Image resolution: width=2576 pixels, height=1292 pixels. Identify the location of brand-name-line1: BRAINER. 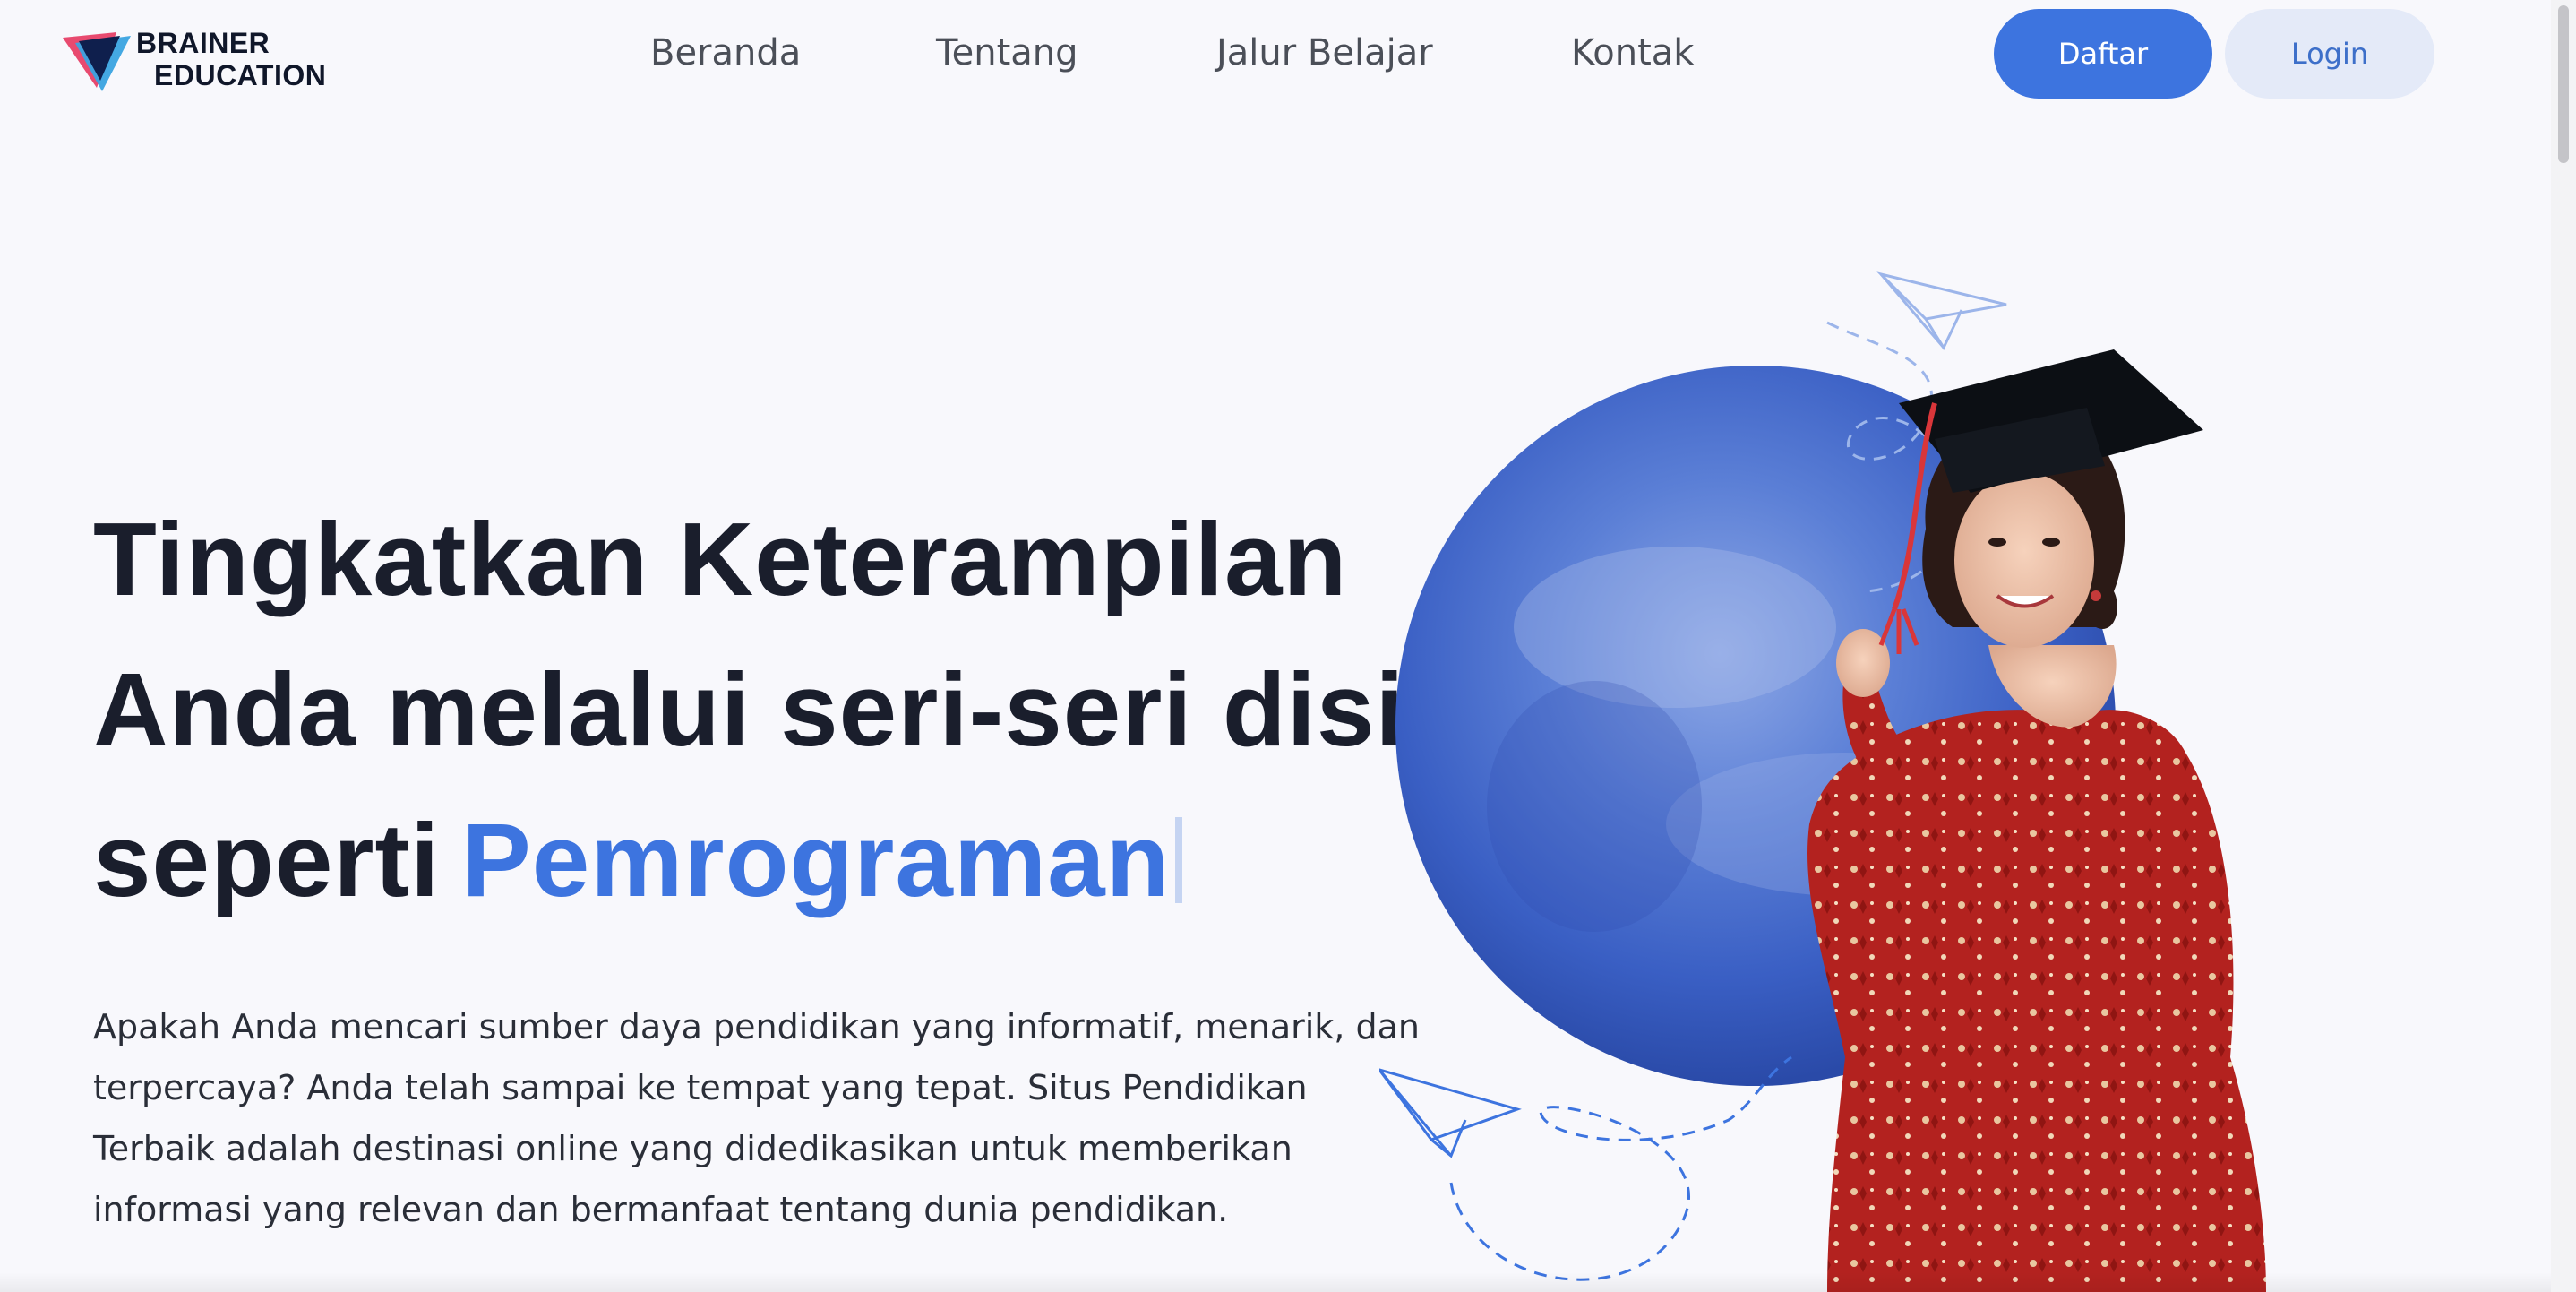
(203, 43).